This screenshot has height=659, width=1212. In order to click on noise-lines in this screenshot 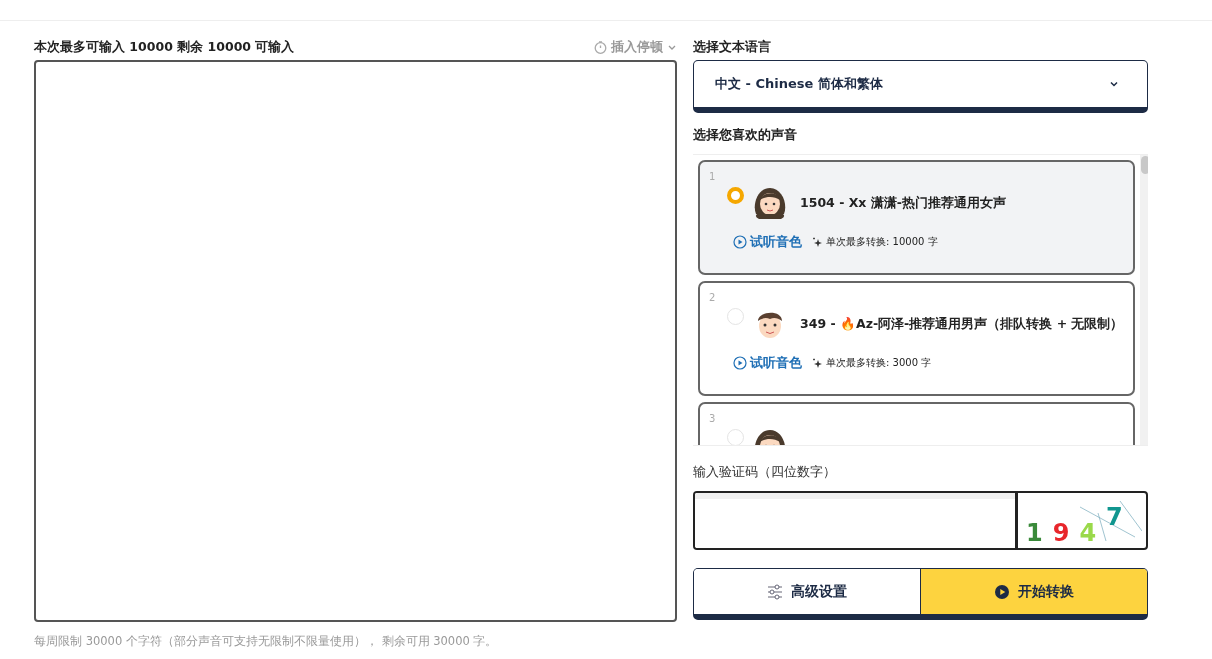, I will do `click(1111, 521)`.